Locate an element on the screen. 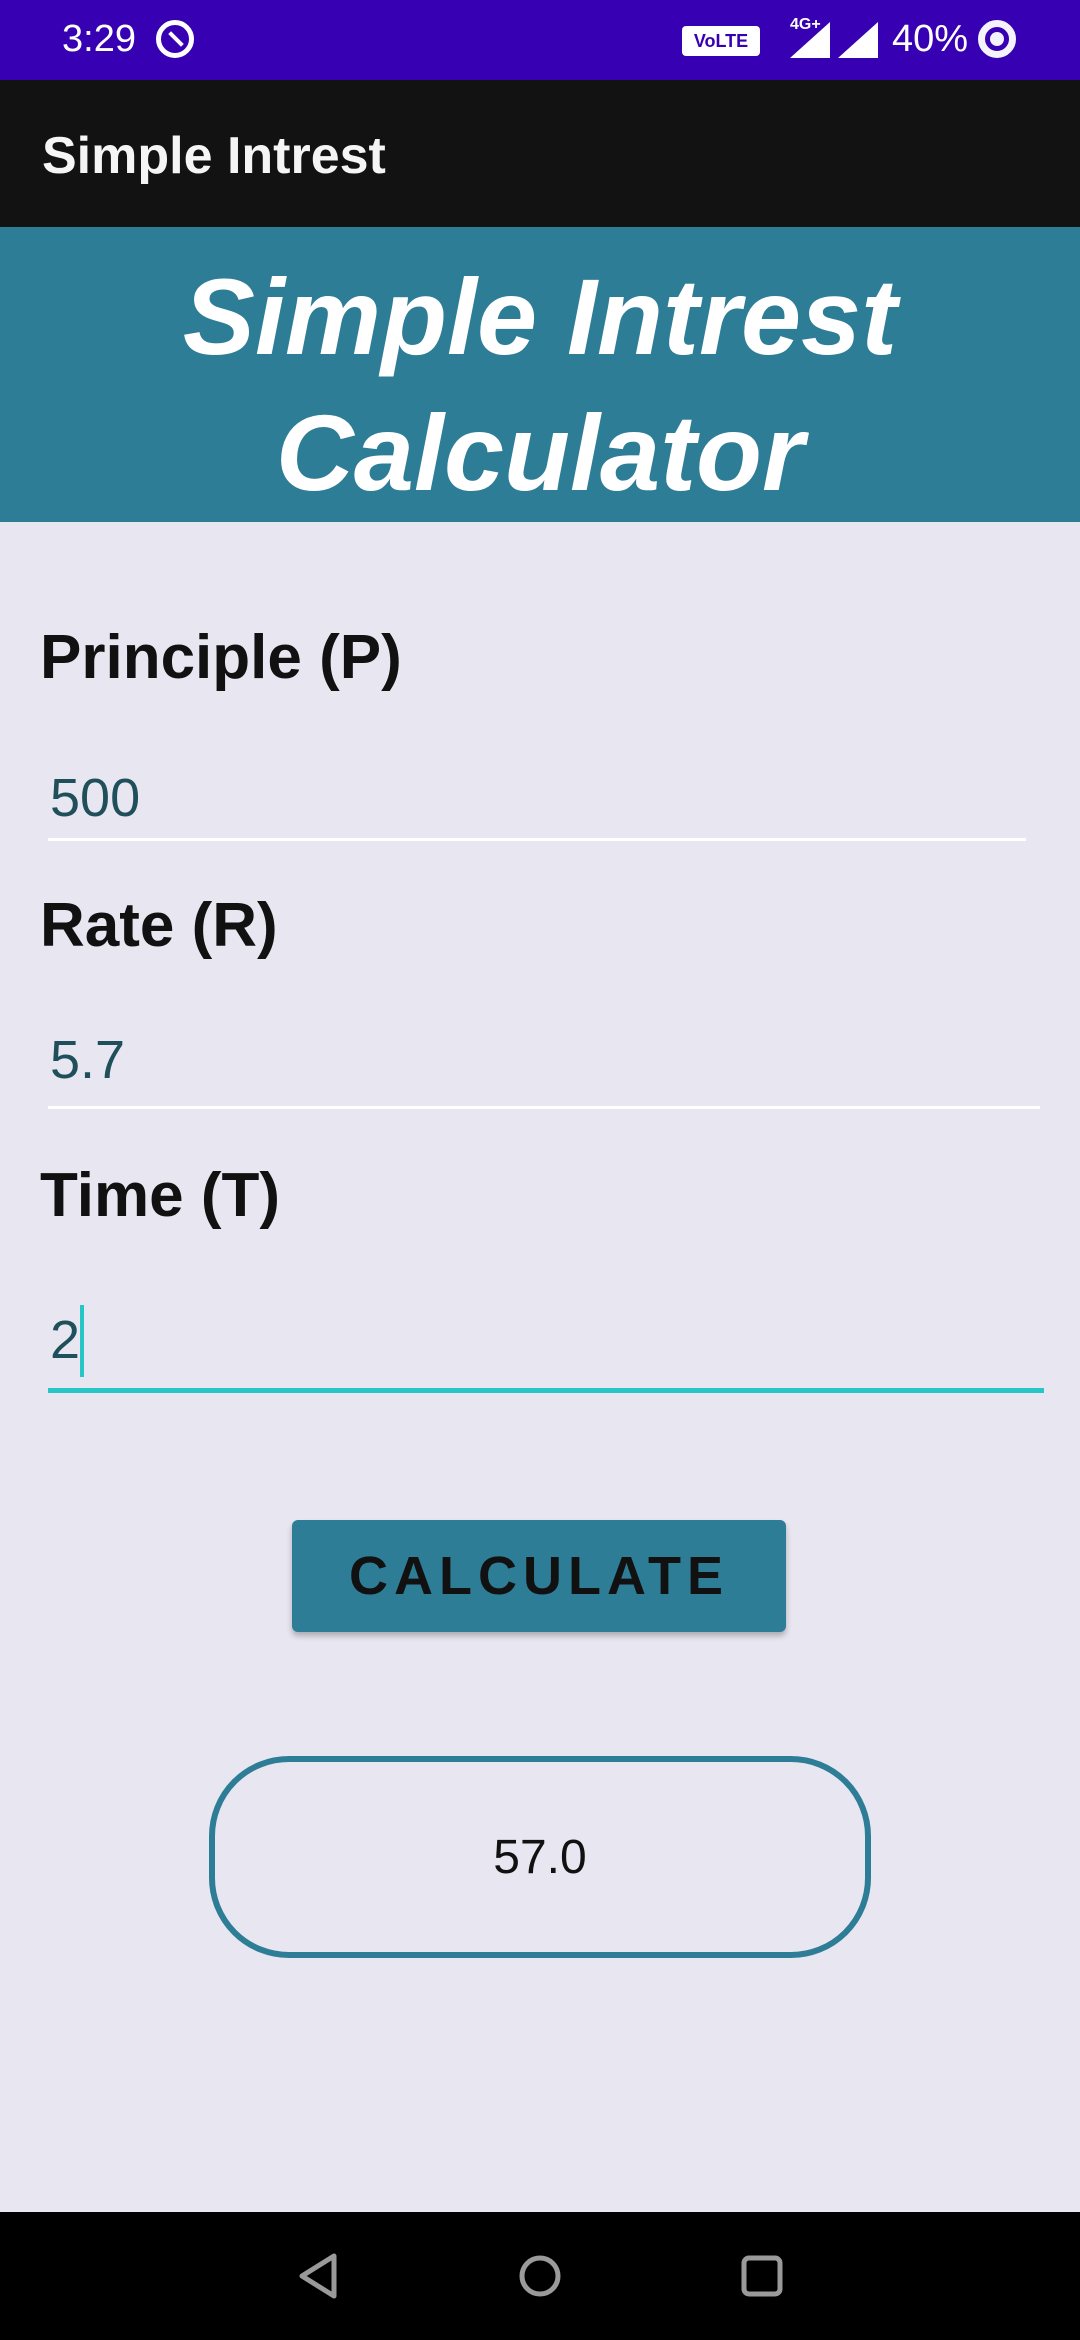  data-saver-icon is located at coordinates (175, 39).